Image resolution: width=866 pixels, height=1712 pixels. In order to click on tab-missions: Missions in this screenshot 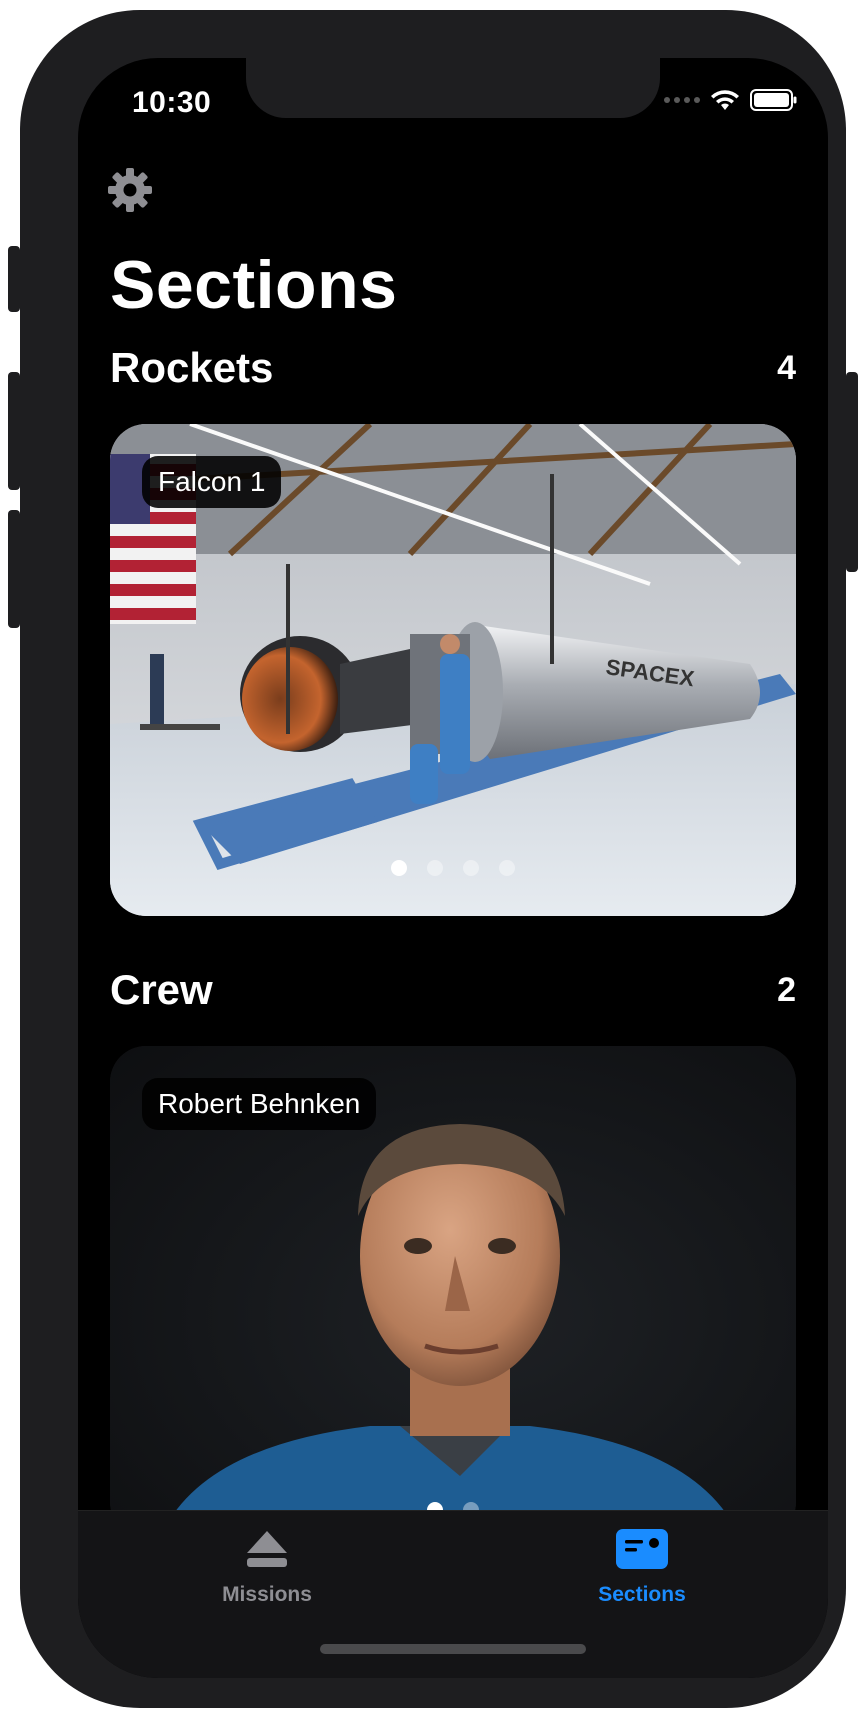, I will do `click(267, 1568)`.